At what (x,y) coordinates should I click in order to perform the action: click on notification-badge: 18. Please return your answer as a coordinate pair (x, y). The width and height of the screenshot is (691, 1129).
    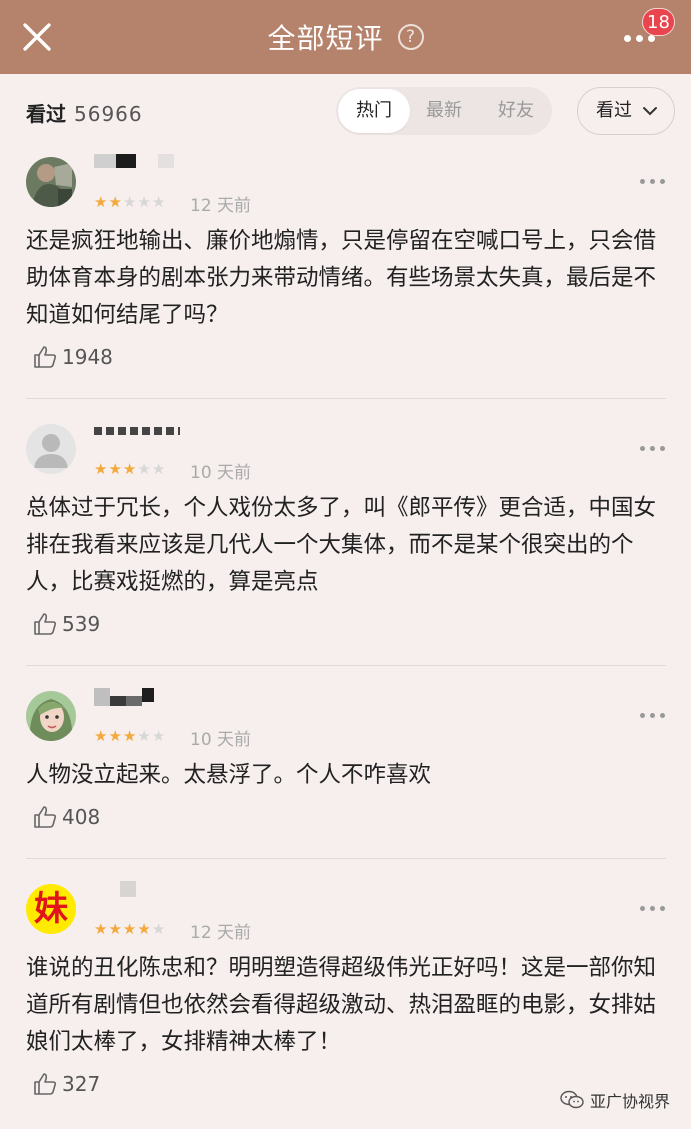
    Looking at the image, I should click on (658, 22).